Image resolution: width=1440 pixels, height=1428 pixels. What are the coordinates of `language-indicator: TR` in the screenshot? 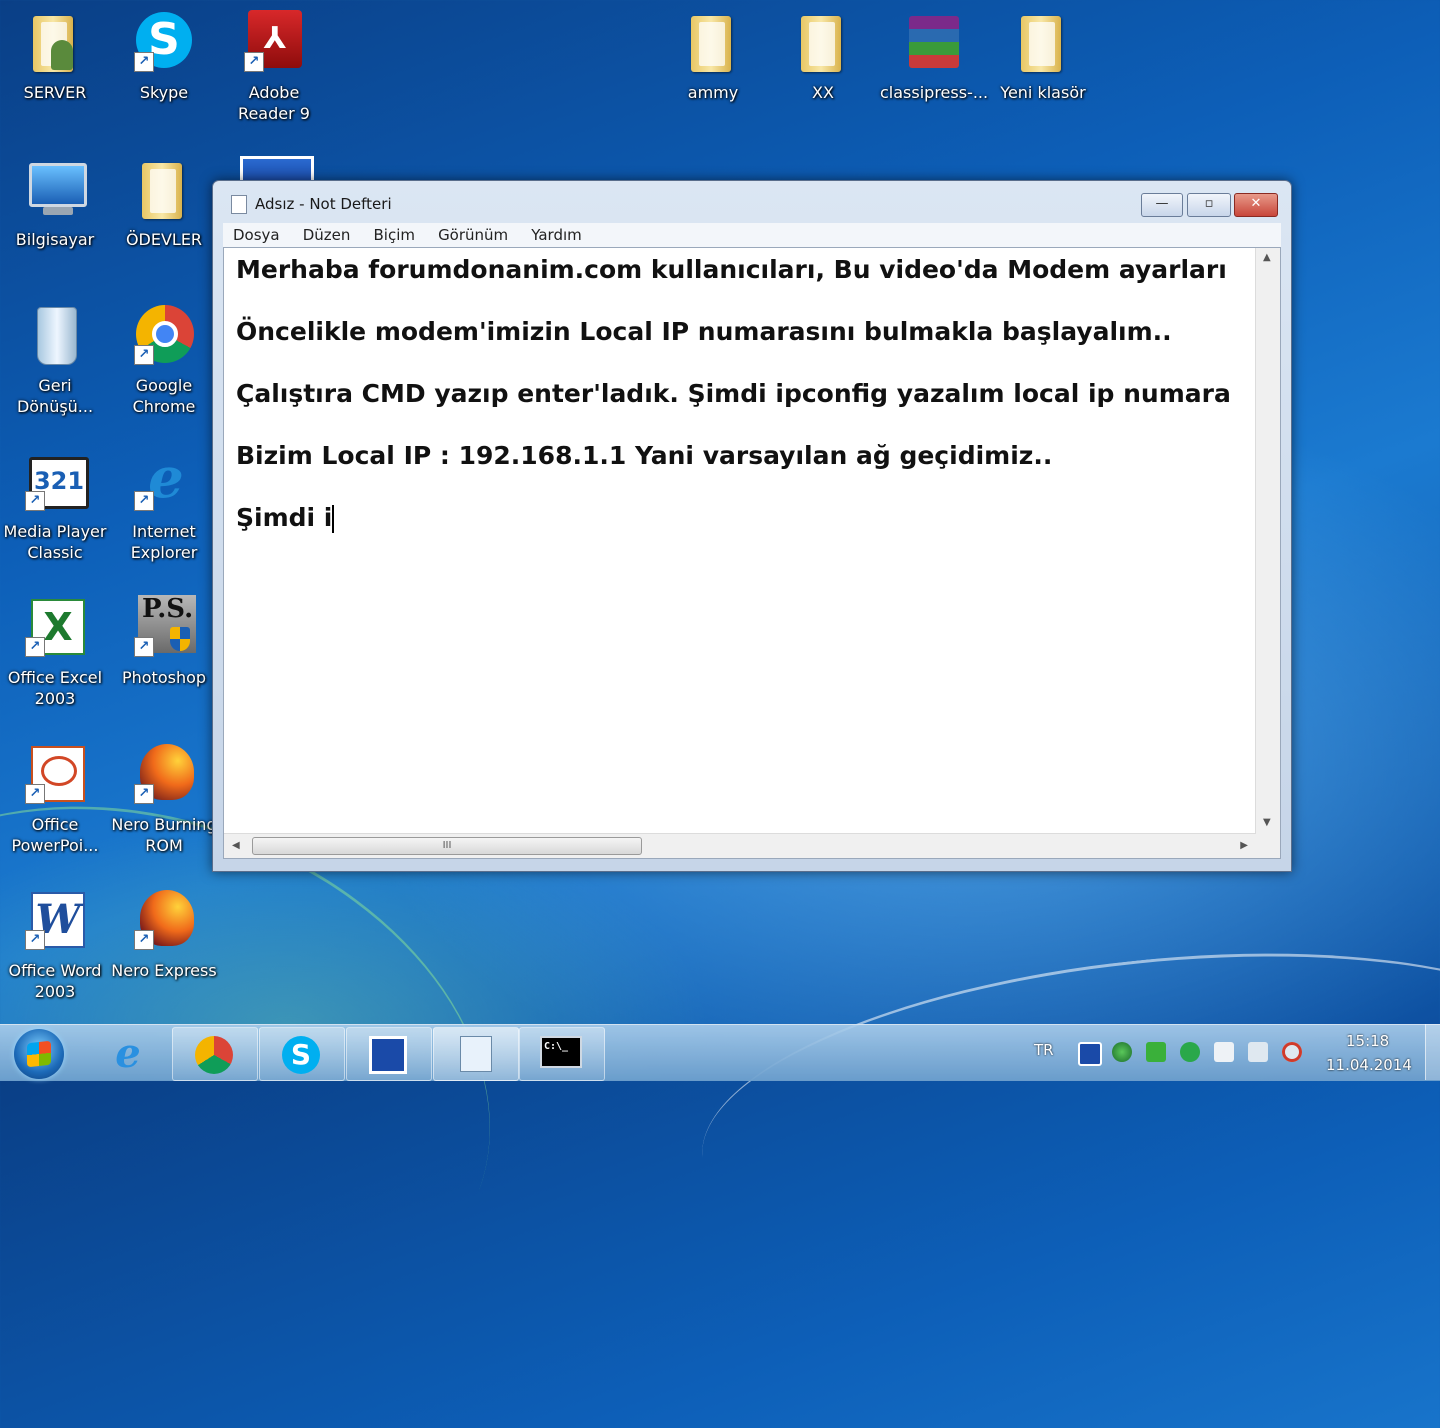 It's located at (1044, 1050).